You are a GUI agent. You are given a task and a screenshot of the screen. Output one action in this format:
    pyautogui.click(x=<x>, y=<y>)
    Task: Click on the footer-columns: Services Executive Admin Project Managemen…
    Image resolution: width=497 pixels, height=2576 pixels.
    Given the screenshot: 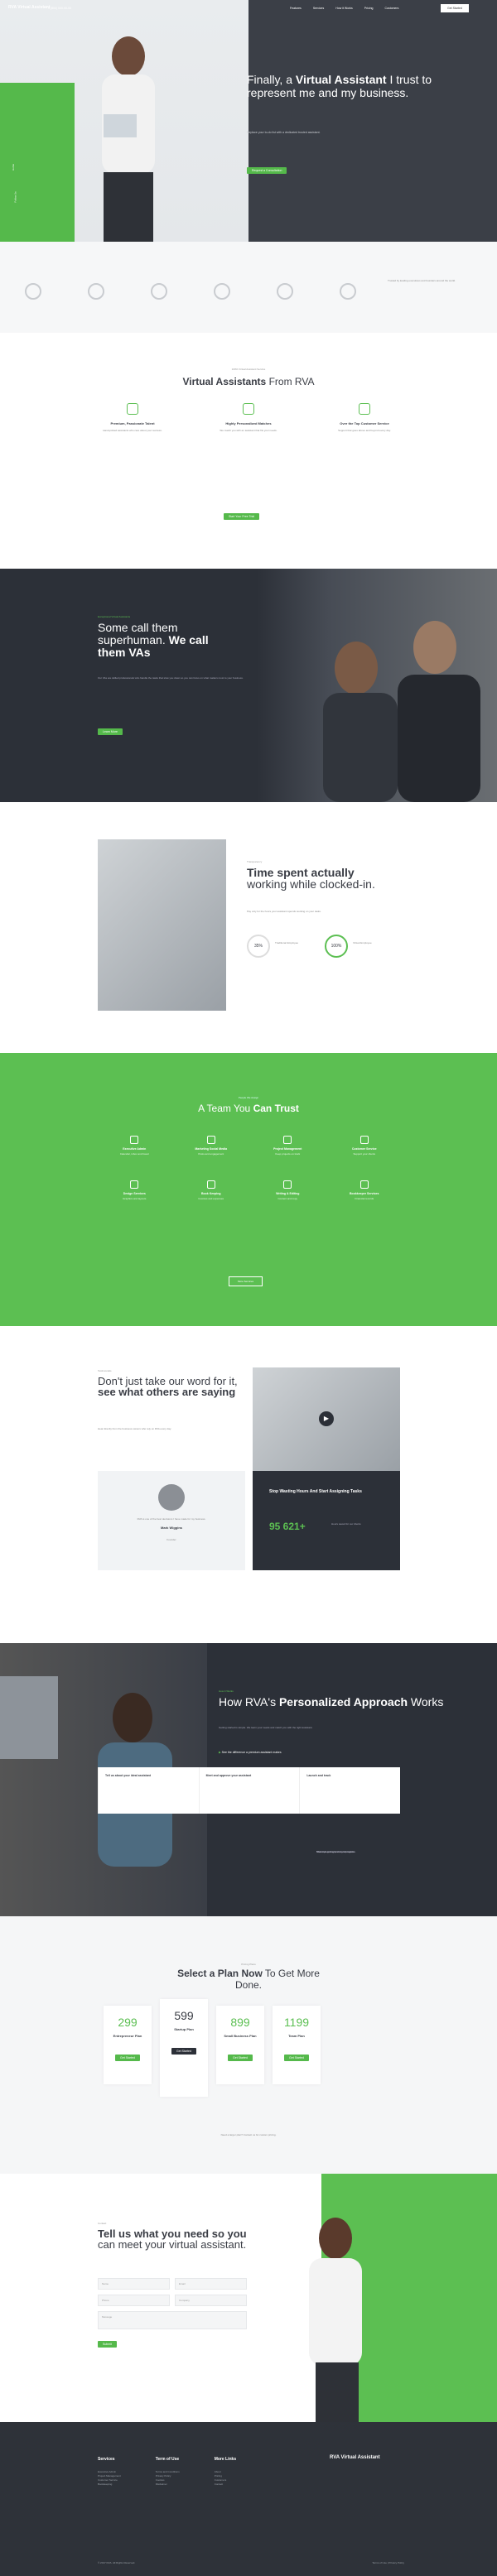 What is the action you would take?
    pyautogui.click(x=167, y=2472)
    